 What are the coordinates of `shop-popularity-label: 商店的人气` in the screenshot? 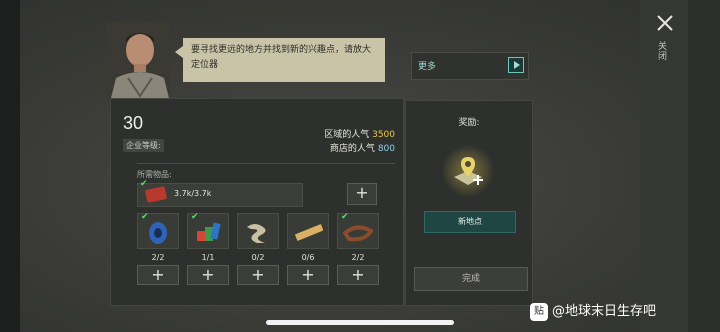 It's located at (352, 149).